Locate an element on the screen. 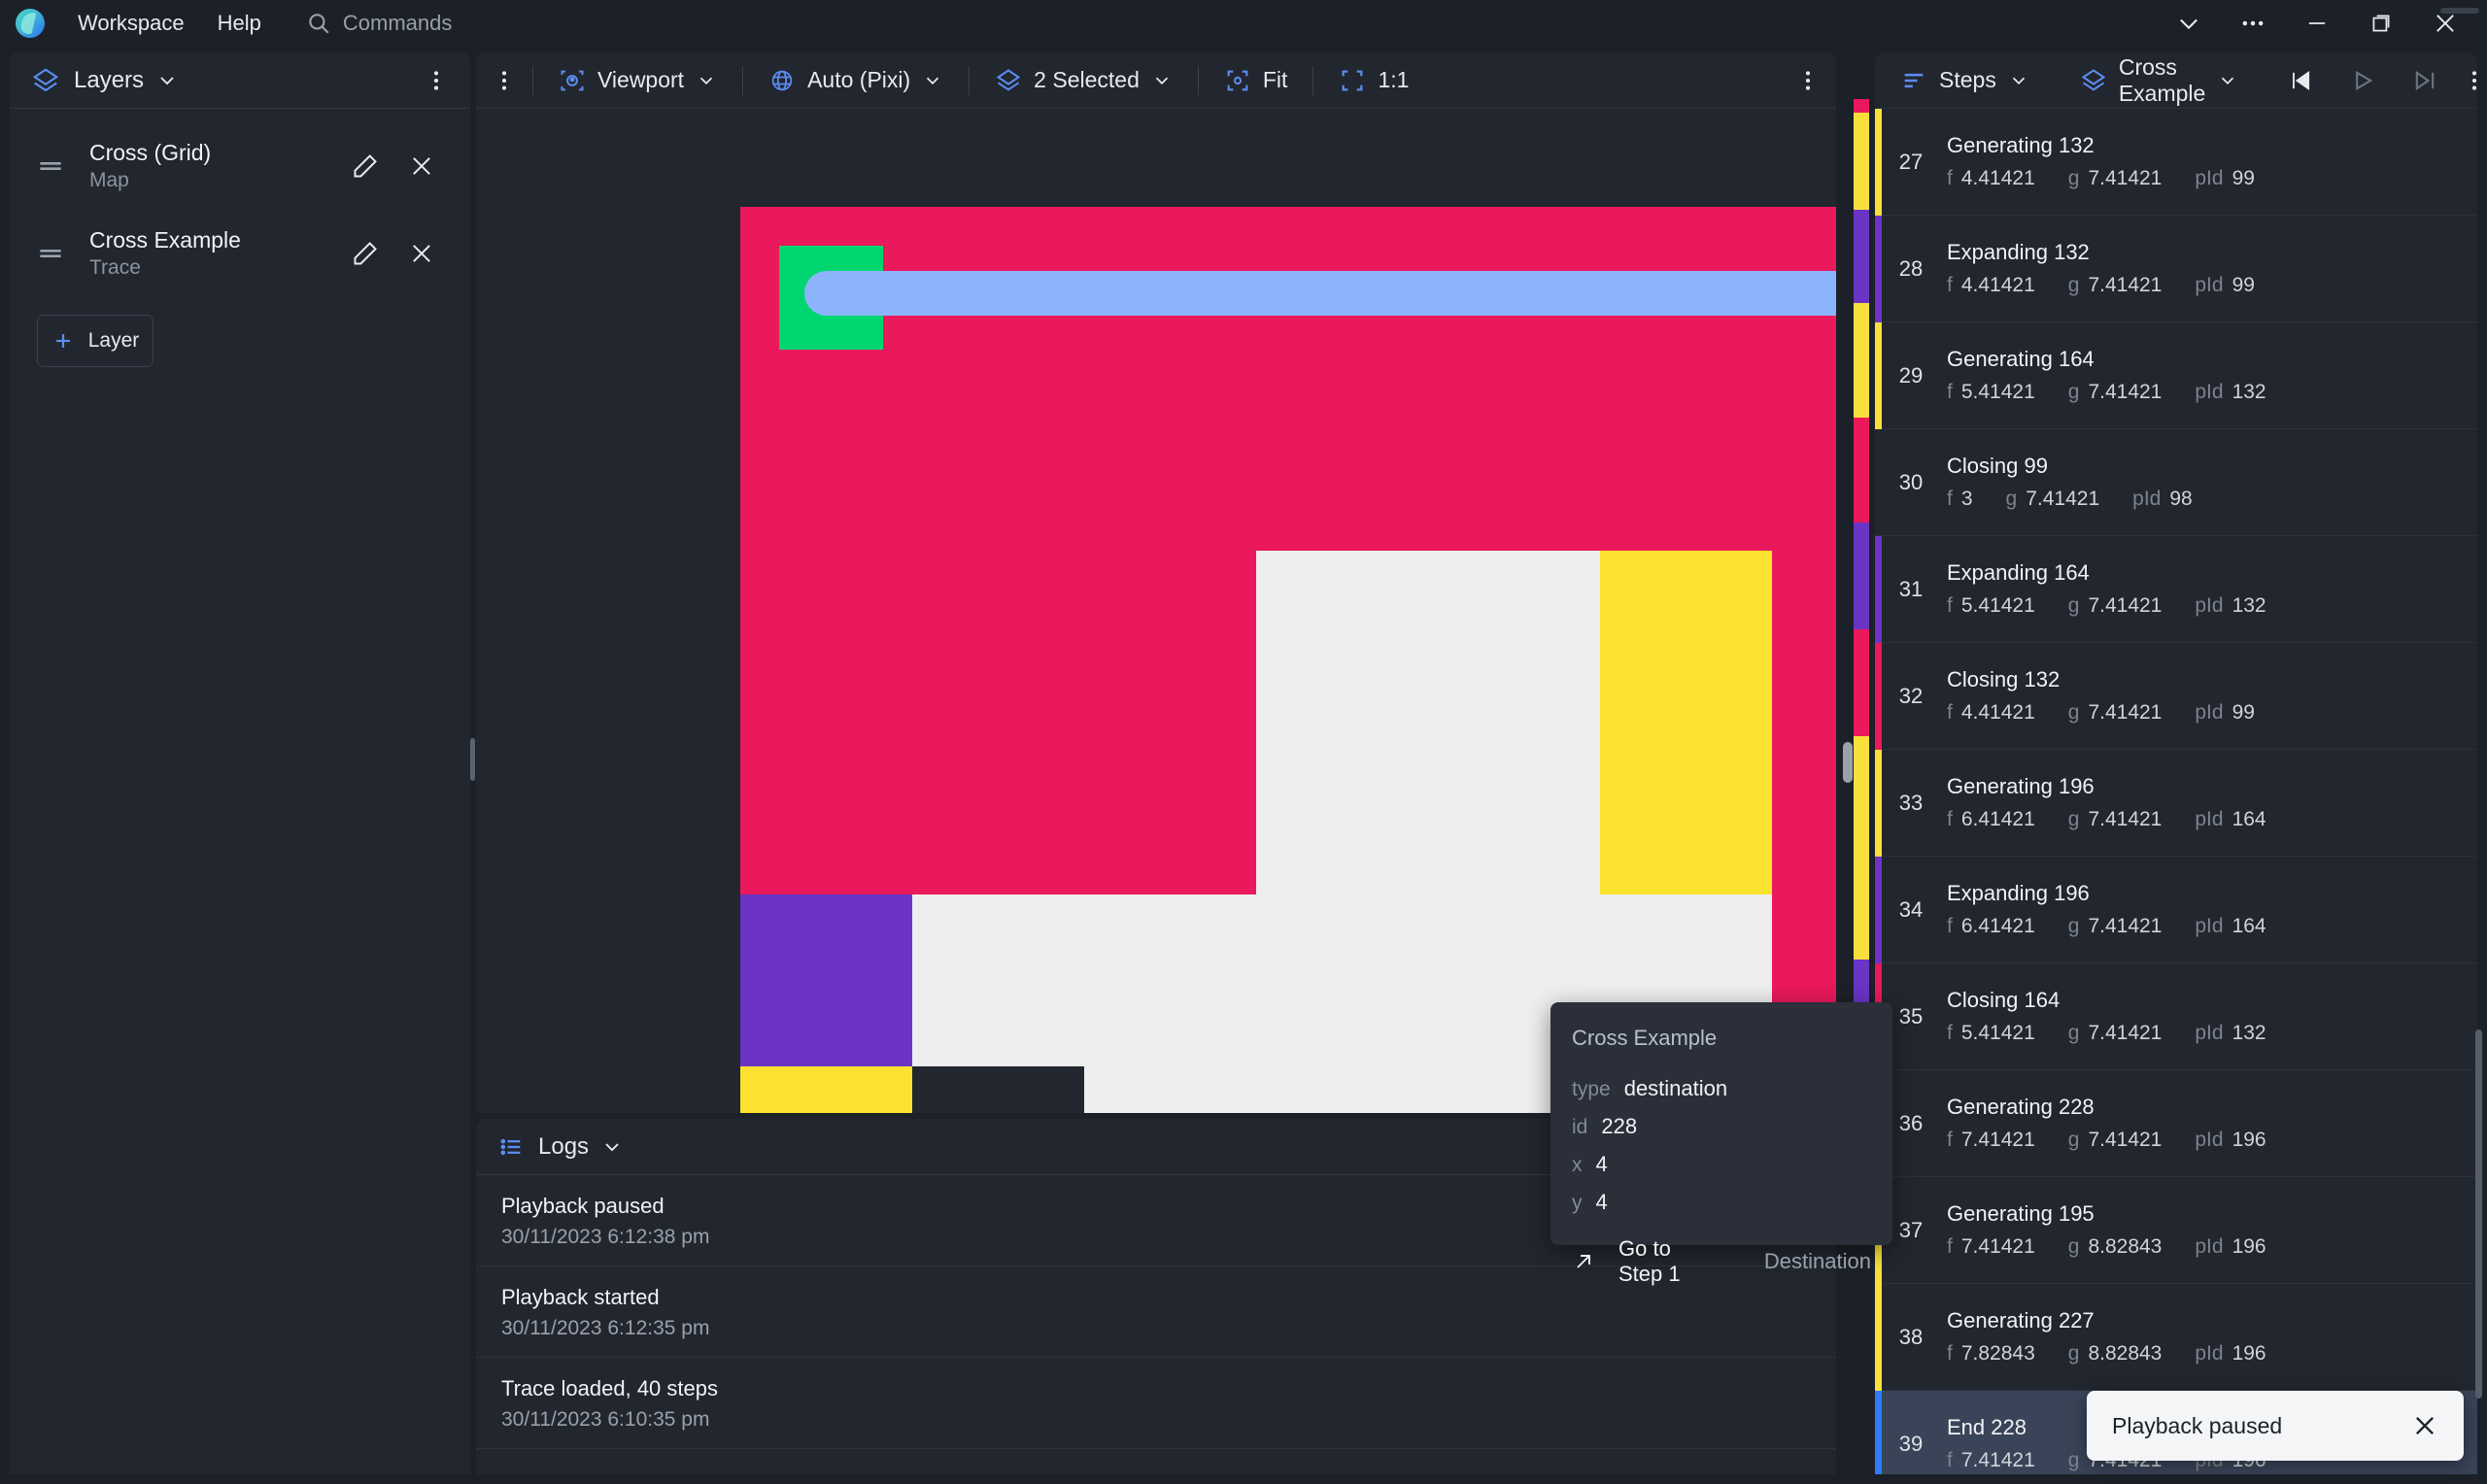  steps-panel-header: Steps Cross Example is located at coordinates (2176, 80).